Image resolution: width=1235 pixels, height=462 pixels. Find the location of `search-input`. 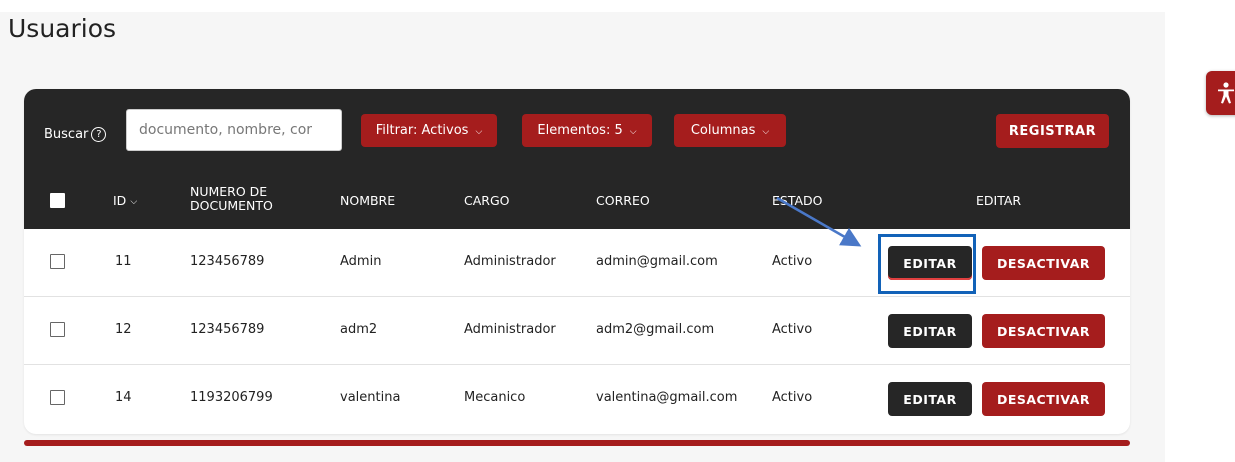

search-input is located at coordinates (234, 130).